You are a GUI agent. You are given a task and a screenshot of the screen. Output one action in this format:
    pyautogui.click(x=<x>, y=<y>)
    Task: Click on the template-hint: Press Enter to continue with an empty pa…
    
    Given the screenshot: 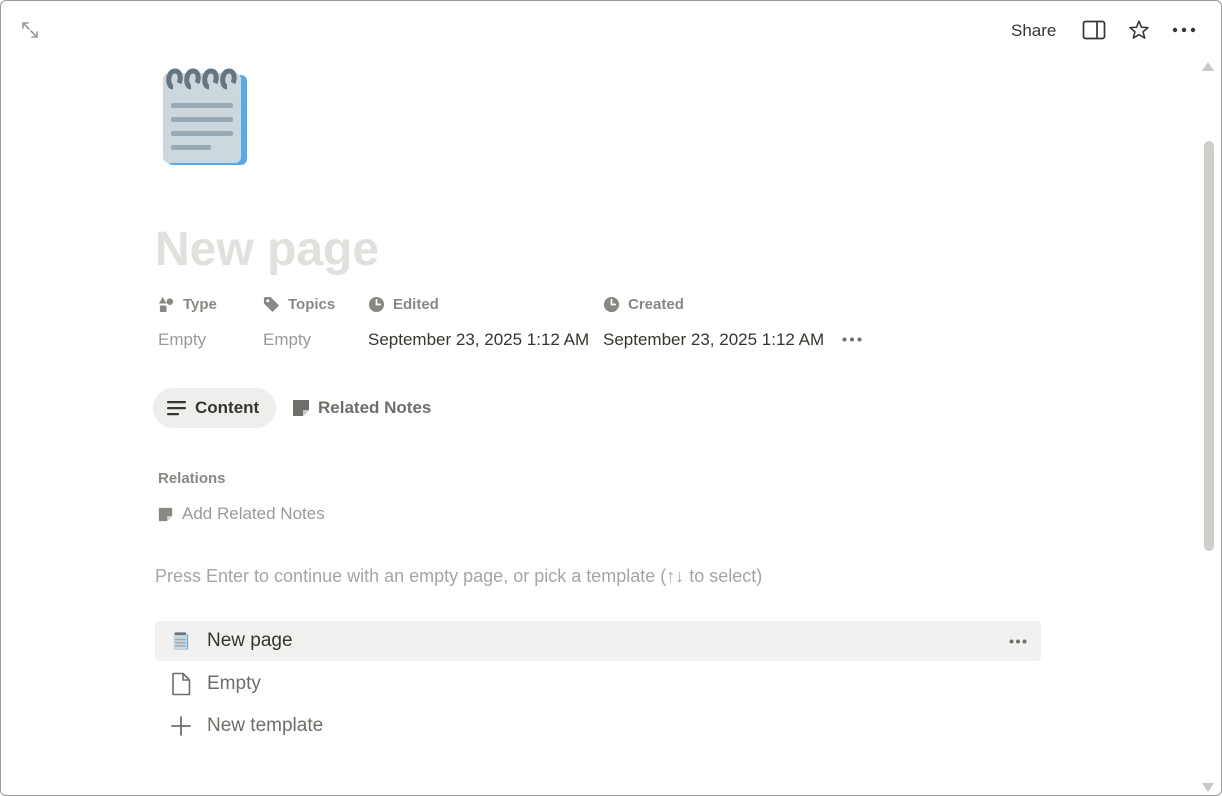 What is the action you would take?
    pyautogui.click(x=459, y=576)
    